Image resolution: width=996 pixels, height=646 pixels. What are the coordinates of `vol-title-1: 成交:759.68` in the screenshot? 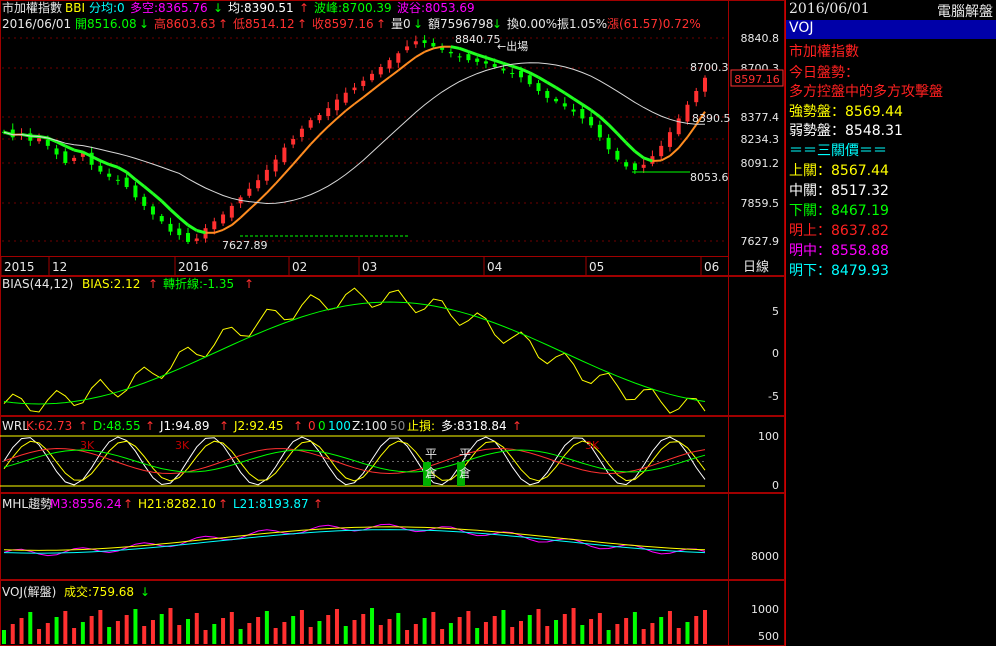 It's located at (99, 591).